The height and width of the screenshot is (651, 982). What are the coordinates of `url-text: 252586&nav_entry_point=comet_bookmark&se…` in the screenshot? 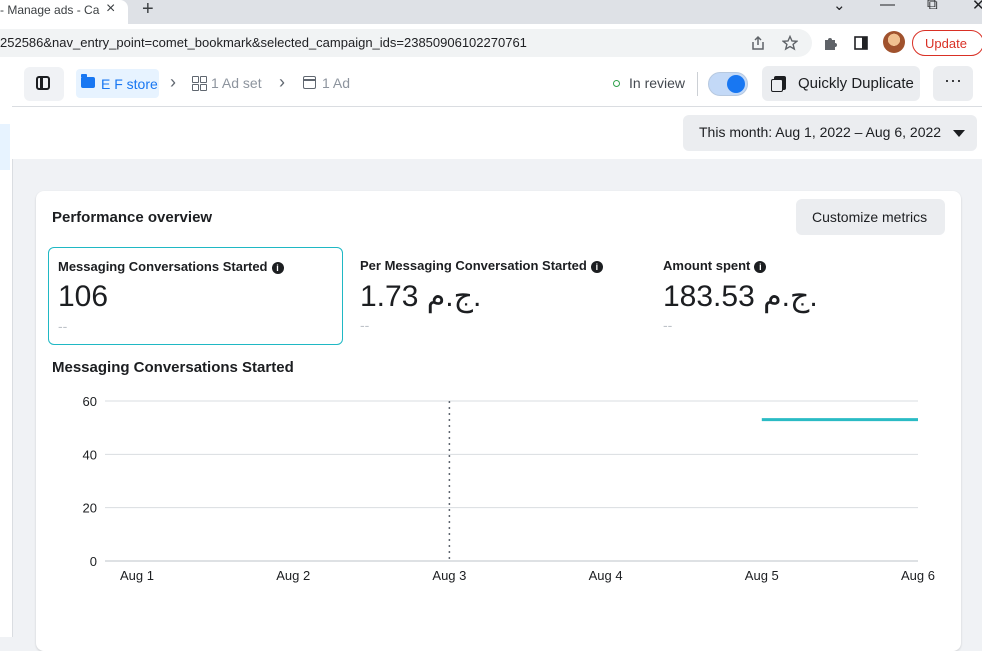 It's located at (263, 42).